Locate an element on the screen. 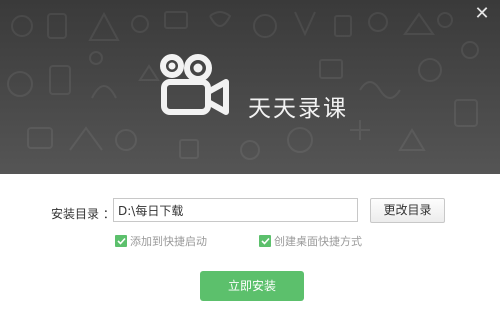 This screenshot has height=325, width=500. option-quick-launch-label: 添加到快捷启动 is located at coordinates (168, 241).